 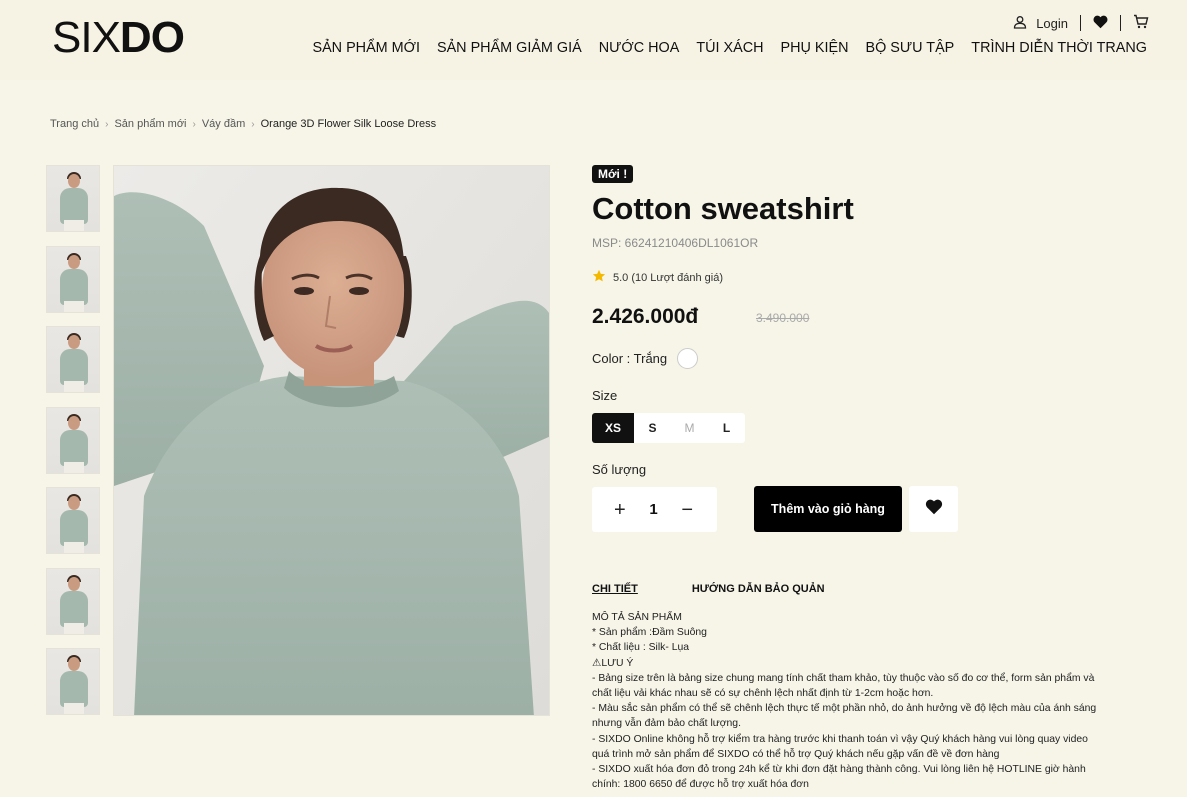 What do you see at coordinates (828, 509) in the screenshot?
I see `add-to-cart-button: Thêm vào giỏ hàng` at bounding box center [828, 509].